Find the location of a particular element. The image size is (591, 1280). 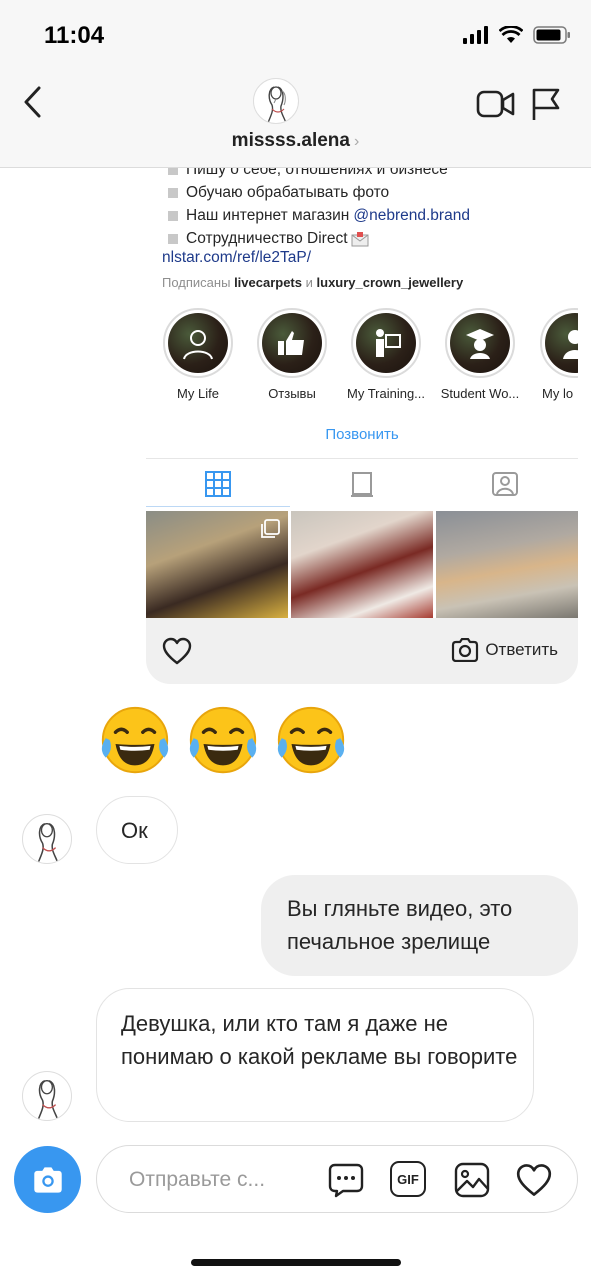

profile-tabs is located at coordinates (362, 486).